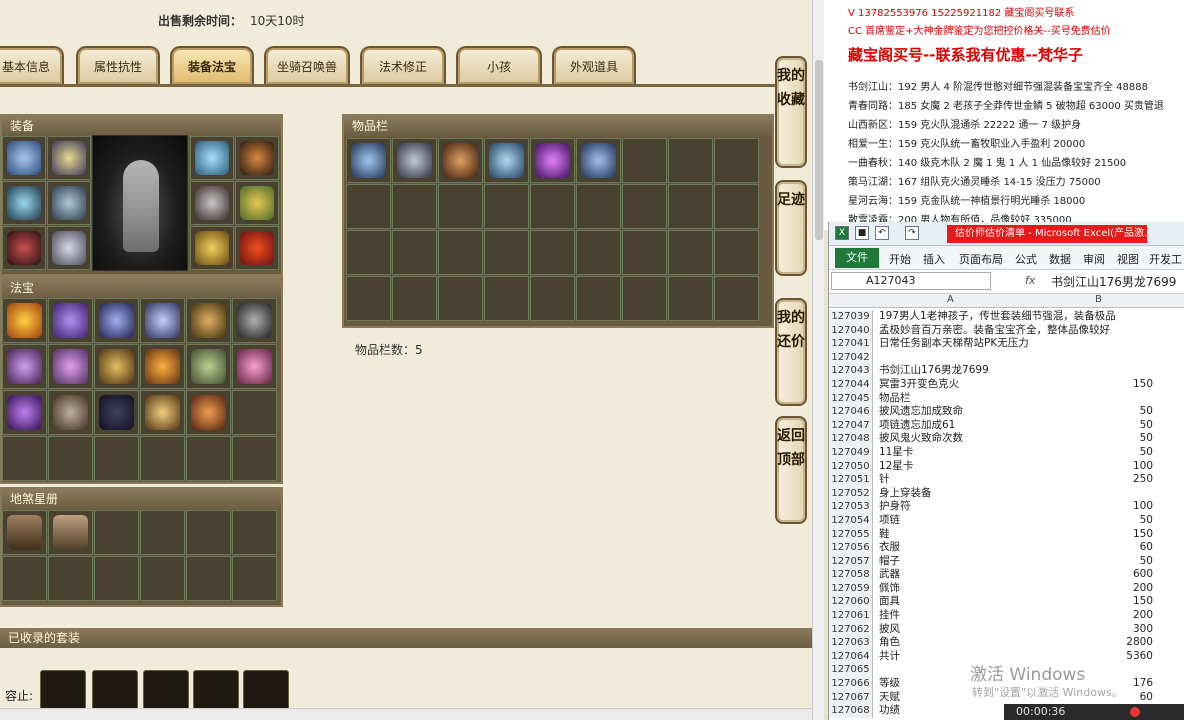 This screenshot has width=1184, height=720. Describe the element at coordinates (1118, 574) in the screenshot. I see `cell-b: 600` at that location.